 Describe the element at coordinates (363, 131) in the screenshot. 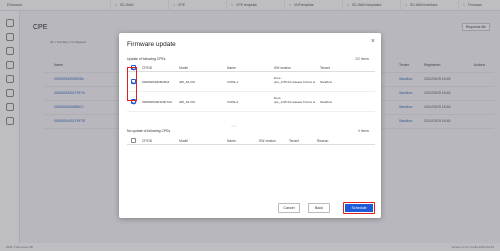

I see `no-update-count: 0 items` at that location.